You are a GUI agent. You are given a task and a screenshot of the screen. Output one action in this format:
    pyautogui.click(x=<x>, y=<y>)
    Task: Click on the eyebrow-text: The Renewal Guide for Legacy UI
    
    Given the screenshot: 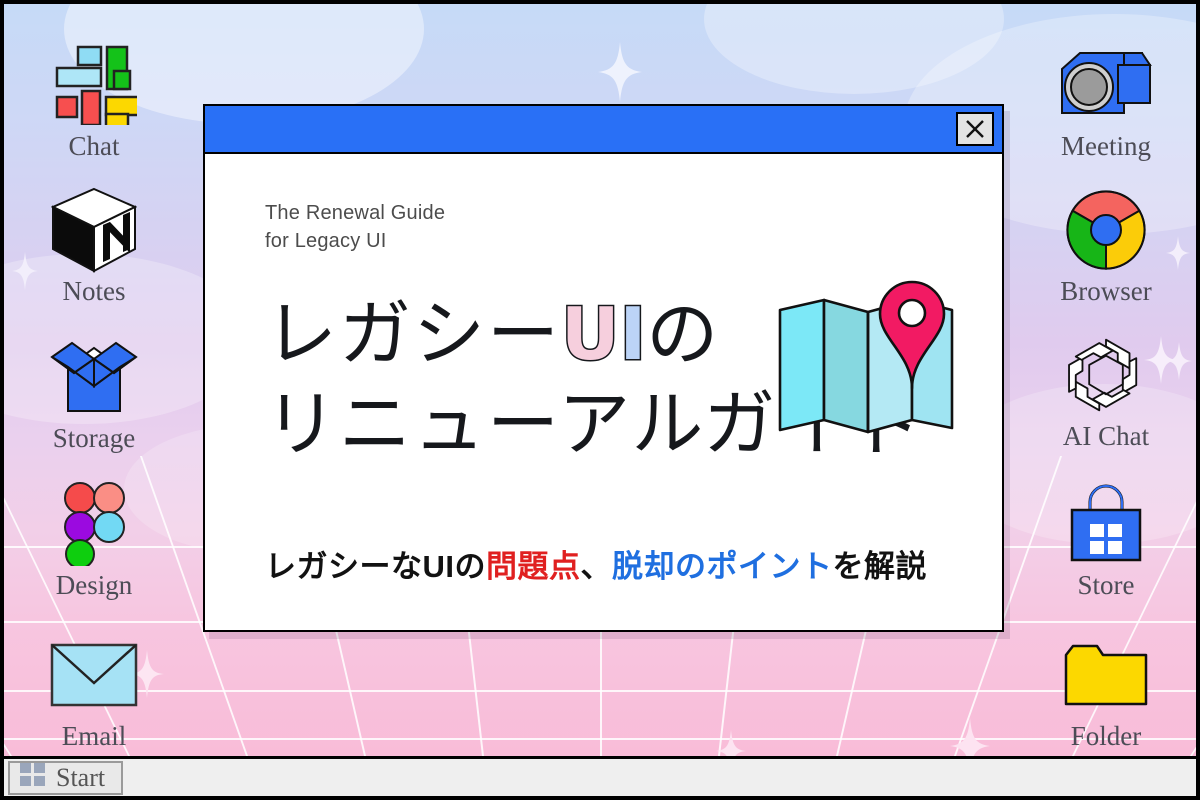 What is the action you would take?
    pyautogui.click(x=355, y=227)
    